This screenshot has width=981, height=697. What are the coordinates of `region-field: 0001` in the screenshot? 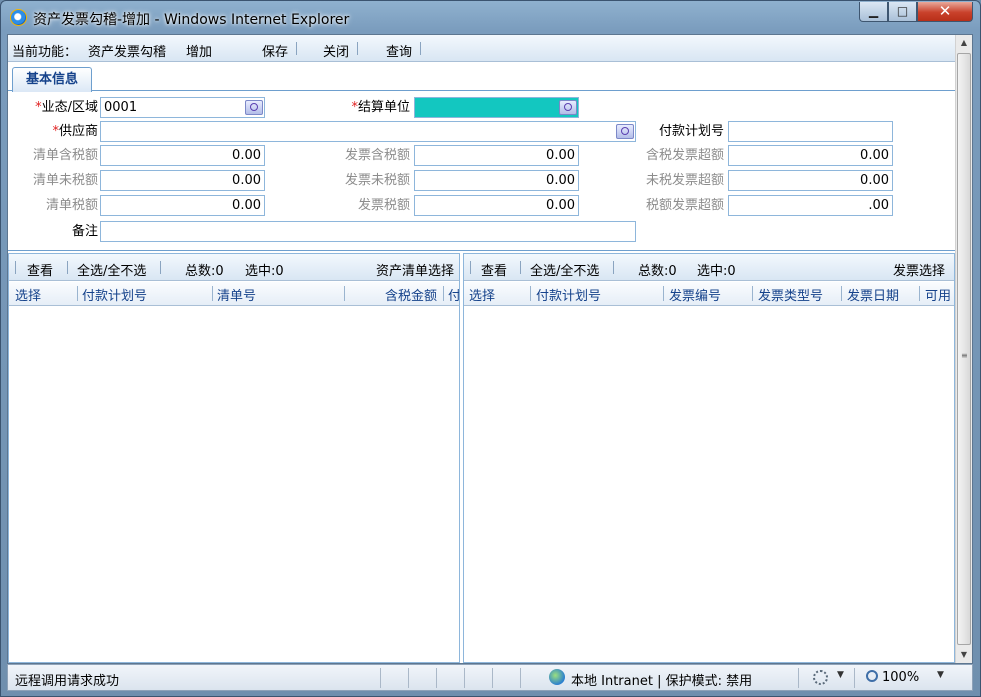 It's located at (182, 107).